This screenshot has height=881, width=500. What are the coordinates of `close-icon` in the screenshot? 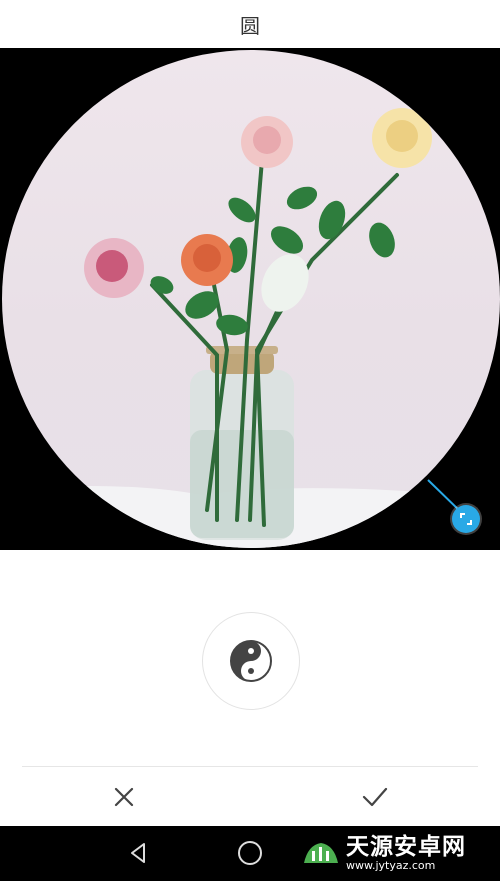 It's located at (124, 797).